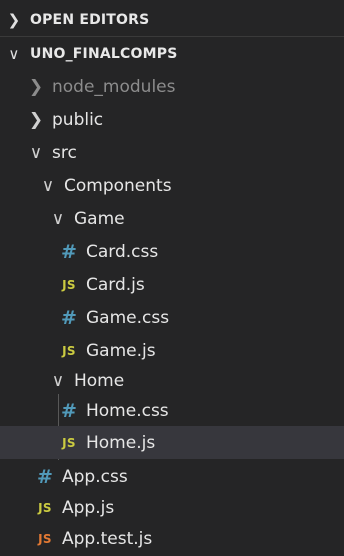 The image size is (344, 556). I want to click on tree-item-game-js: JS Game.js, so click(172, 350).